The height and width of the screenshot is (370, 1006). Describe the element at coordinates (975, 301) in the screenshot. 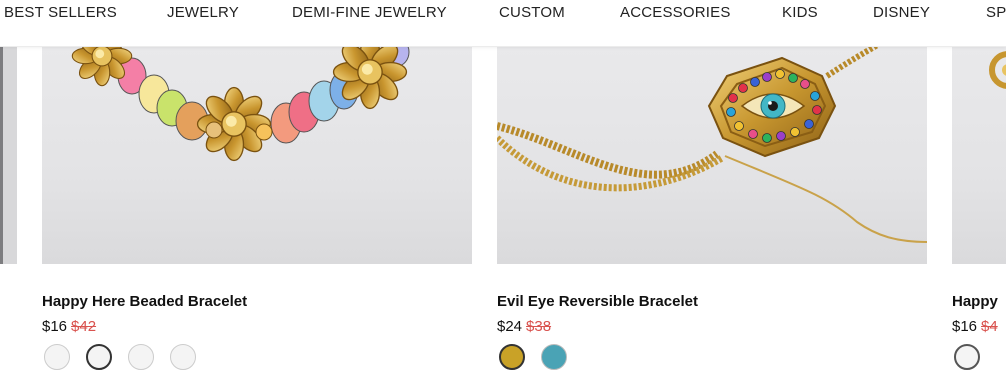

I see `product-name: Happy` at that location.